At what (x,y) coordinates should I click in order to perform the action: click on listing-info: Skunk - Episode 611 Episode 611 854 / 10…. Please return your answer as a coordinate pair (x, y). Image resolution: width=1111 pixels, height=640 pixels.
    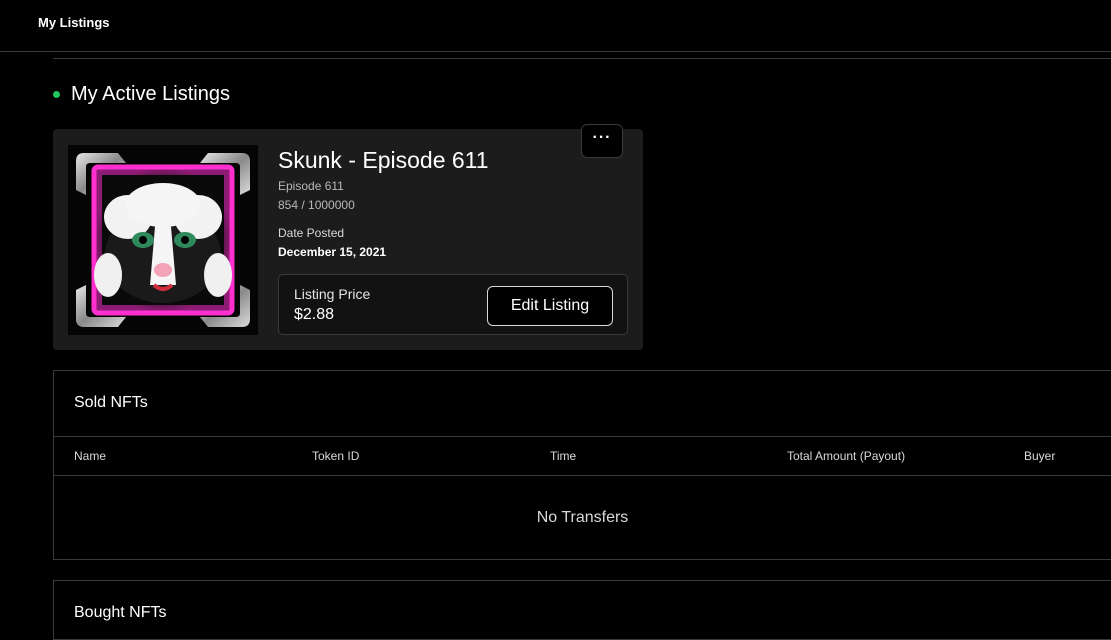
    Looking at the image, I should click on (383, 202).